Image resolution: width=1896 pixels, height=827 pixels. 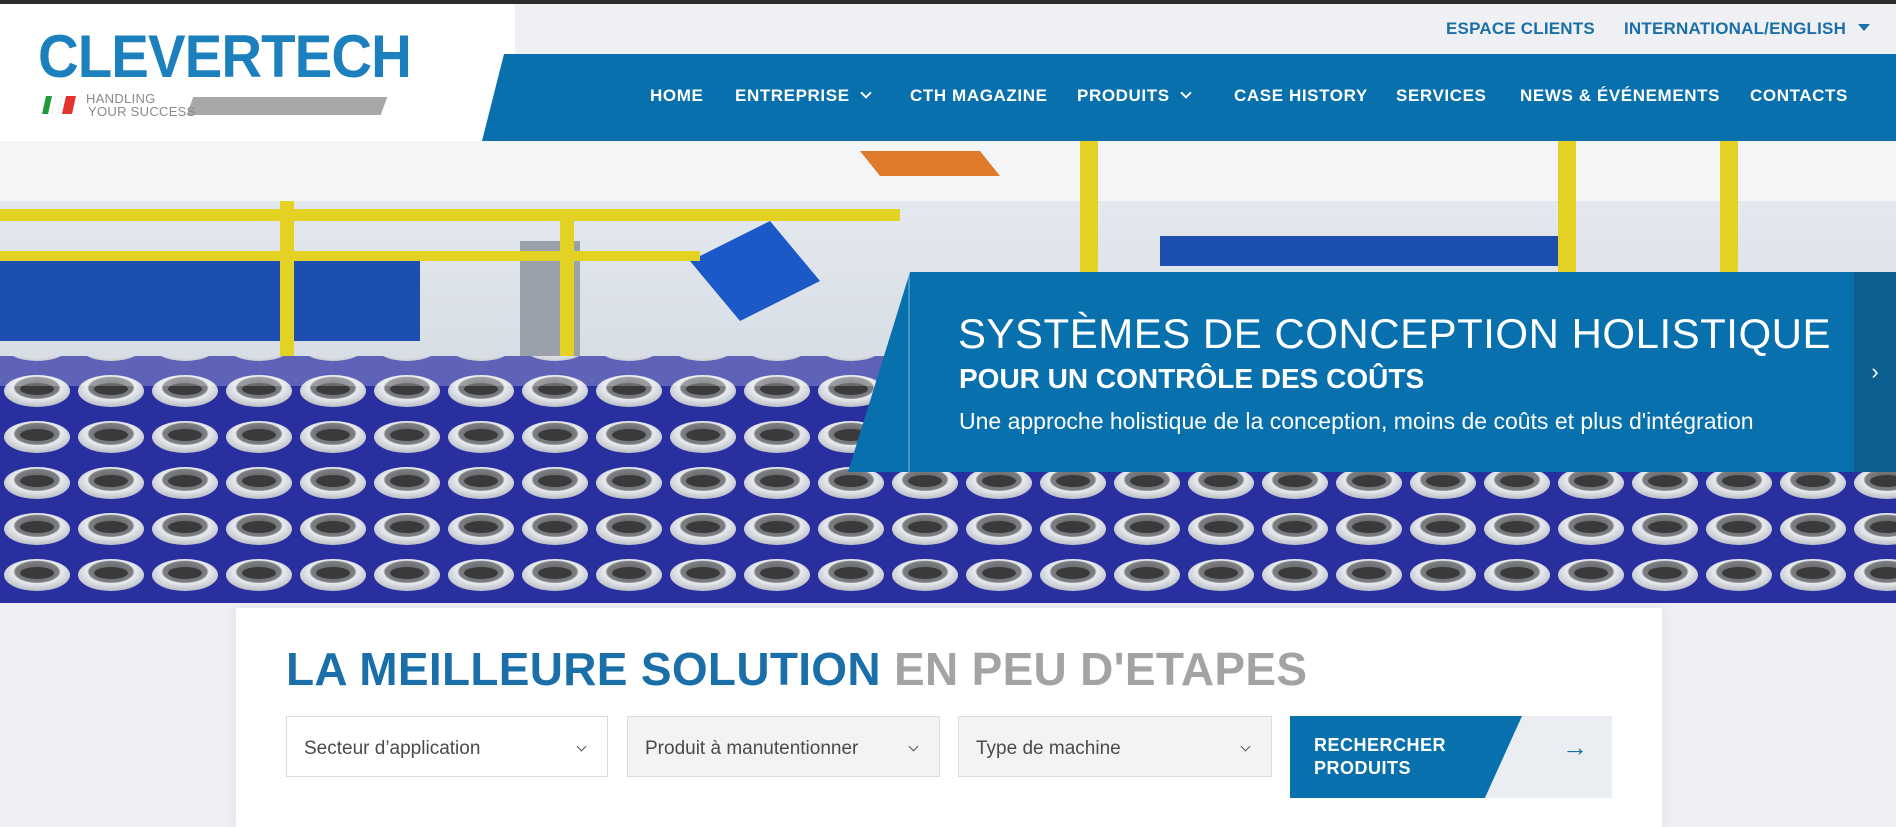 I want to click on hero-title: SYSTÈMES DE CONCEPTION HOLISTIQUE, so click(x=1394, y=333).